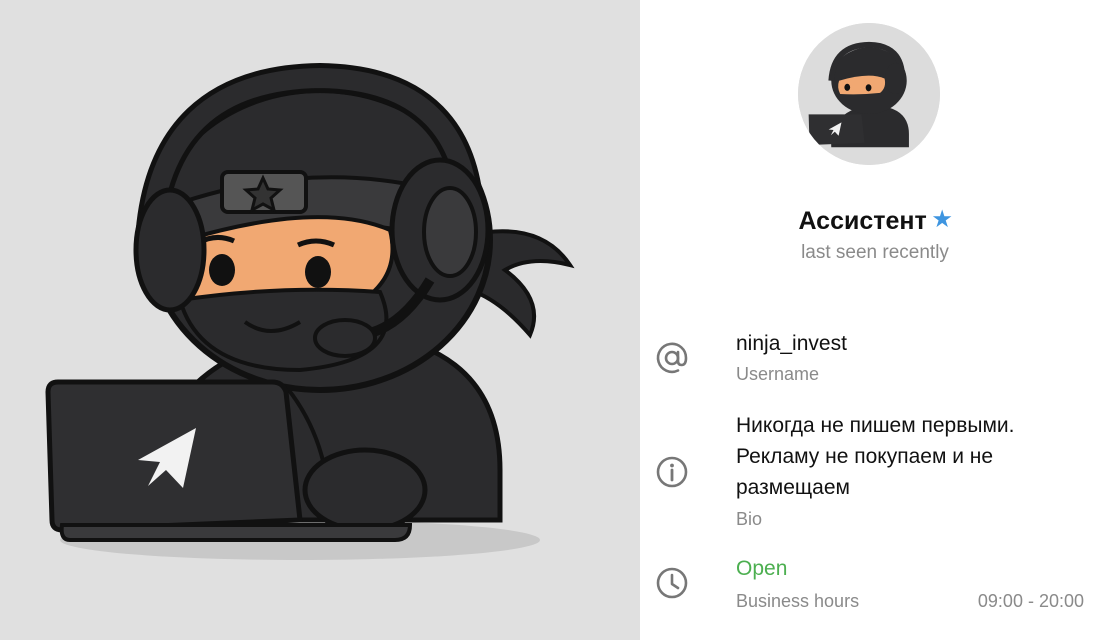 This screenshot has height=640, width=1110. I want to click on business-hours-label: Business hours, so click(798, 601).